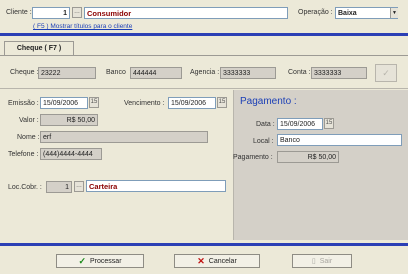  I want to click on exit-icon: ▯, so click(313, 261).